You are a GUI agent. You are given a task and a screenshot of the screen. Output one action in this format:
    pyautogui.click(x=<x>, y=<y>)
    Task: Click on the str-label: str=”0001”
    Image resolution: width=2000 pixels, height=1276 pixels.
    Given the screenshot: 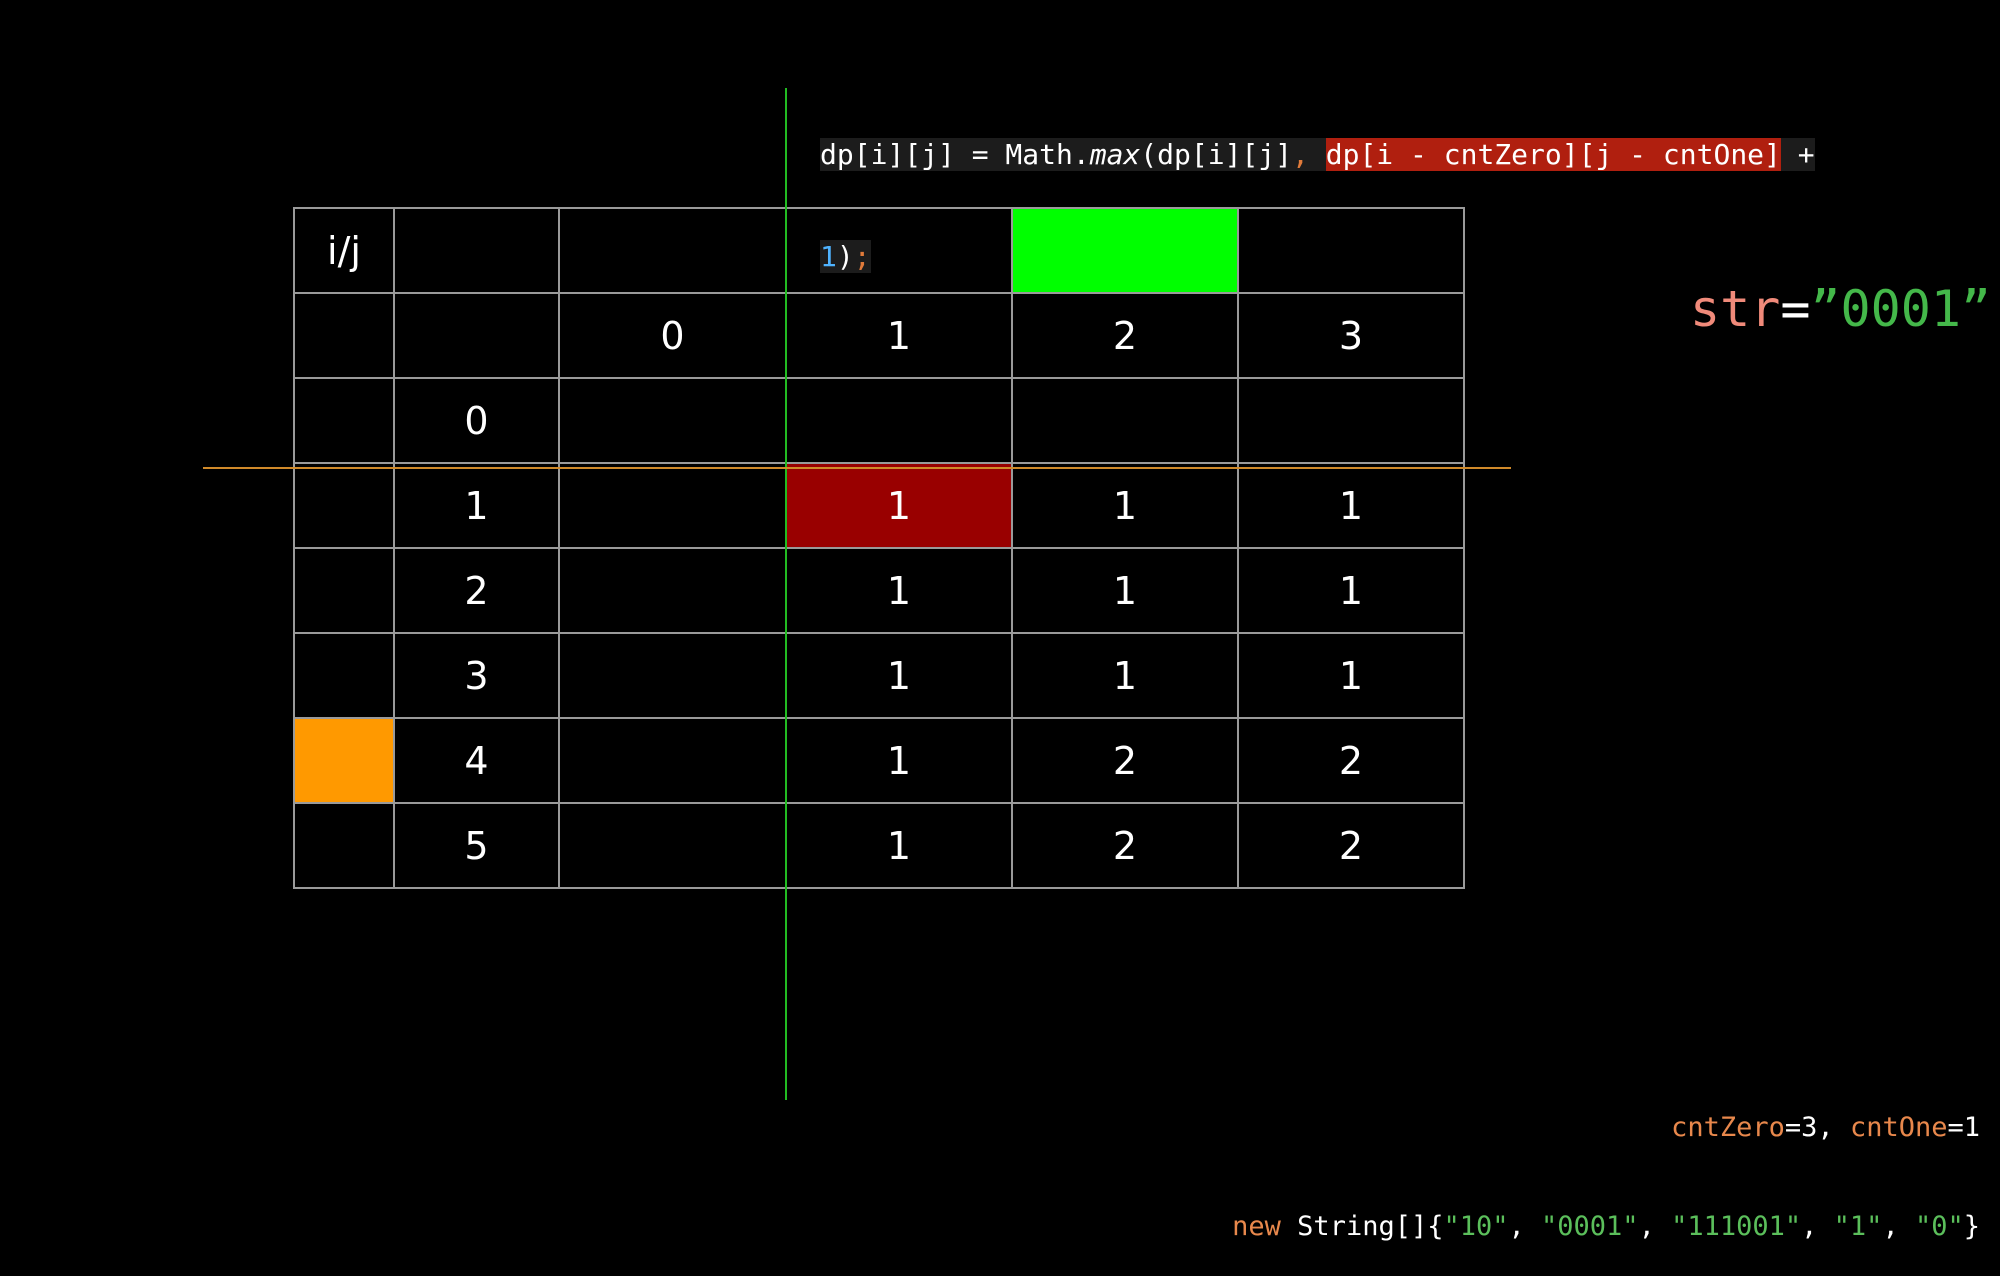 What is the action you would take?
    pyautogui.click(x=1840, y=309)
    